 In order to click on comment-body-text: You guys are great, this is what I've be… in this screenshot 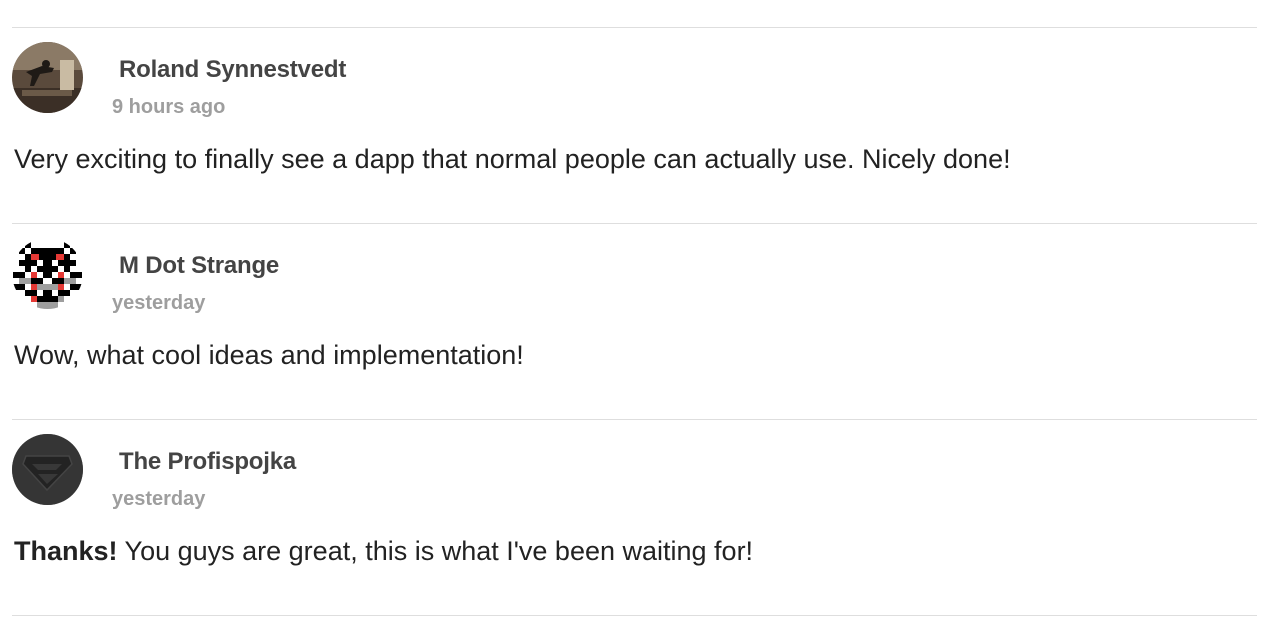, I will do `click(435, 551)`.